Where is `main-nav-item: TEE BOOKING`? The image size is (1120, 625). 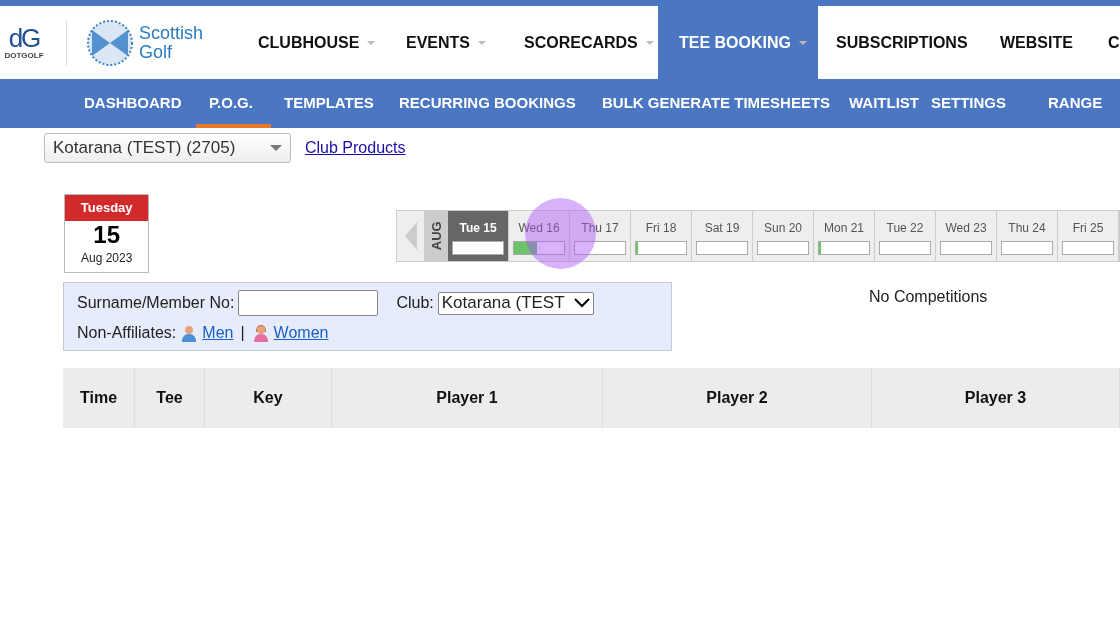 main-nav-item: TEE BOOKING is located at coordinates (738, 42).